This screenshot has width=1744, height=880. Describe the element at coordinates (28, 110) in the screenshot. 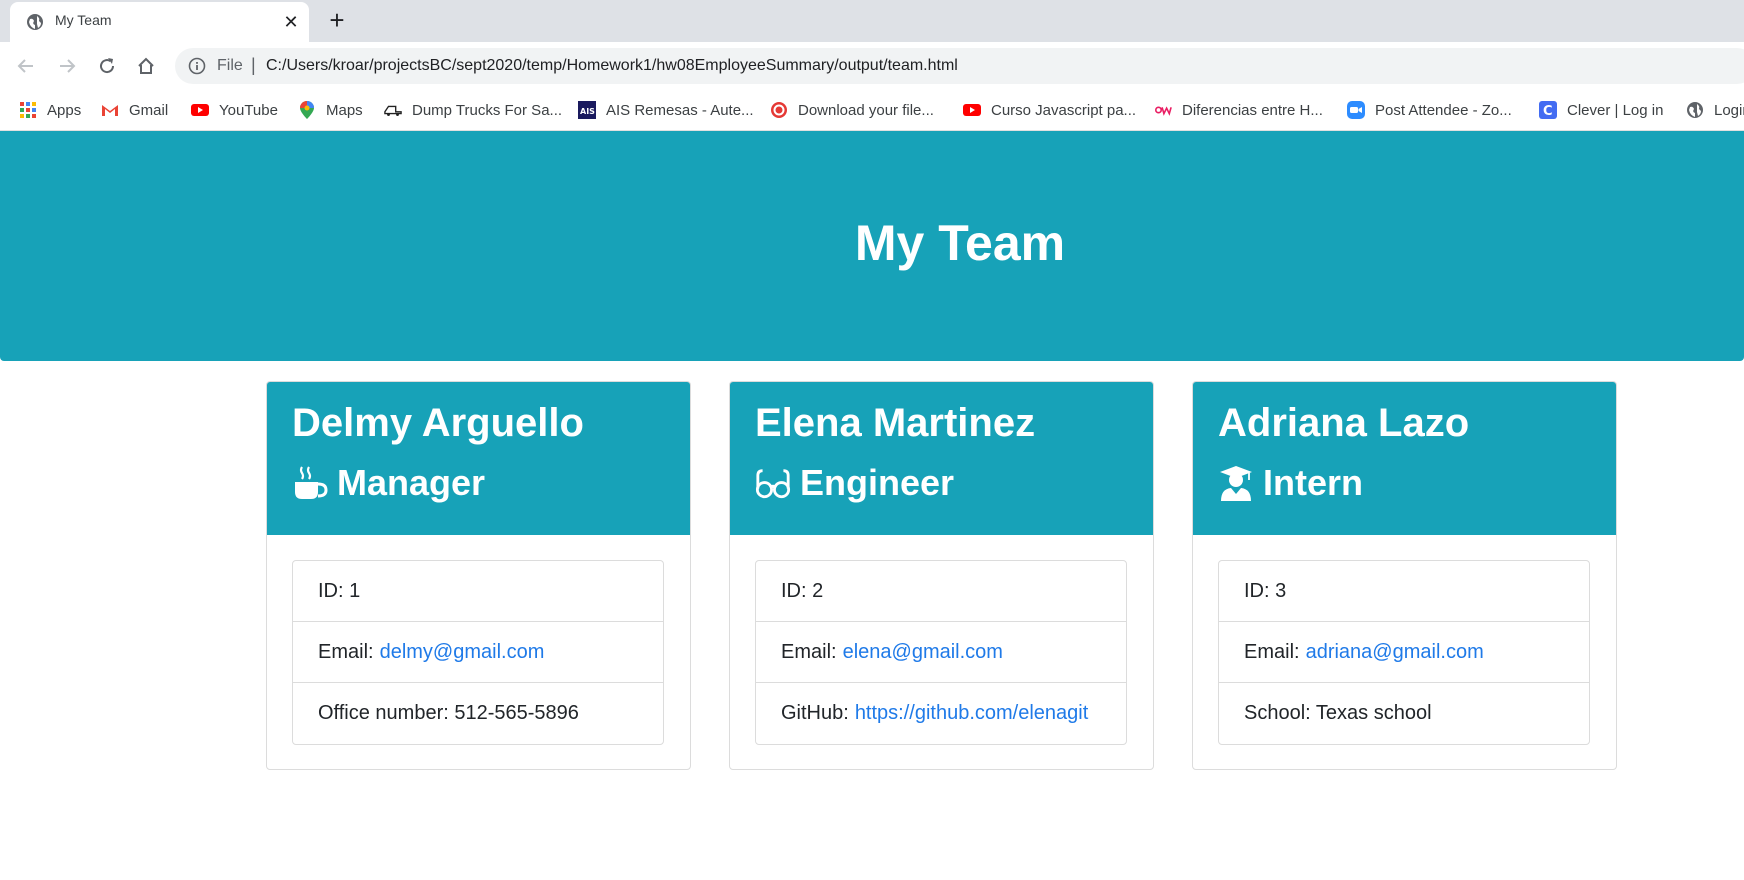

I see `apps-grid-icon` at that location.